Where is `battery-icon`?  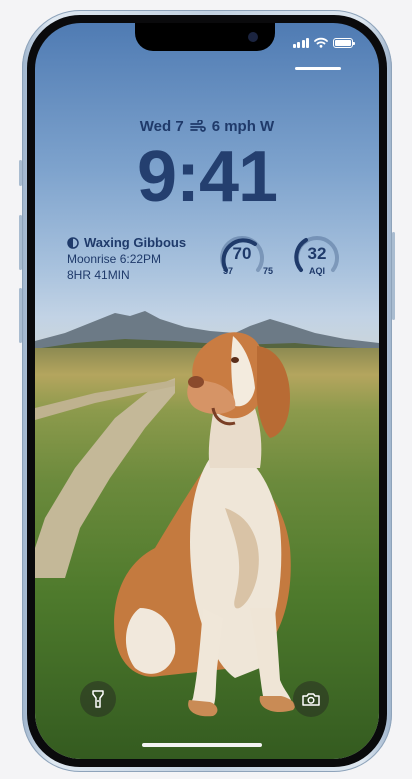 battery-icon is located at coordinates (344, 42).